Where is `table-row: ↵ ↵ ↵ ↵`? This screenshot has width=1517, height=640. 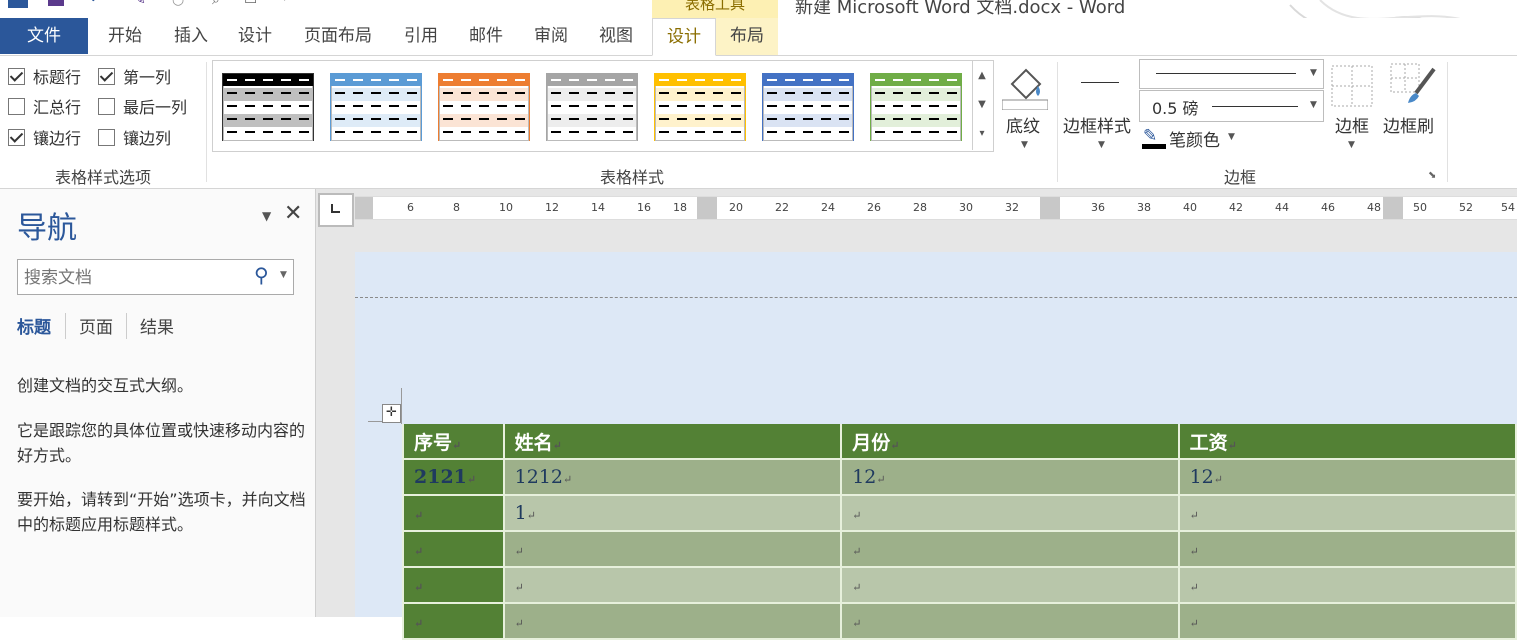
table-row: ↵ ↵ ↵ ↵ is located at coordinates (959, 585).